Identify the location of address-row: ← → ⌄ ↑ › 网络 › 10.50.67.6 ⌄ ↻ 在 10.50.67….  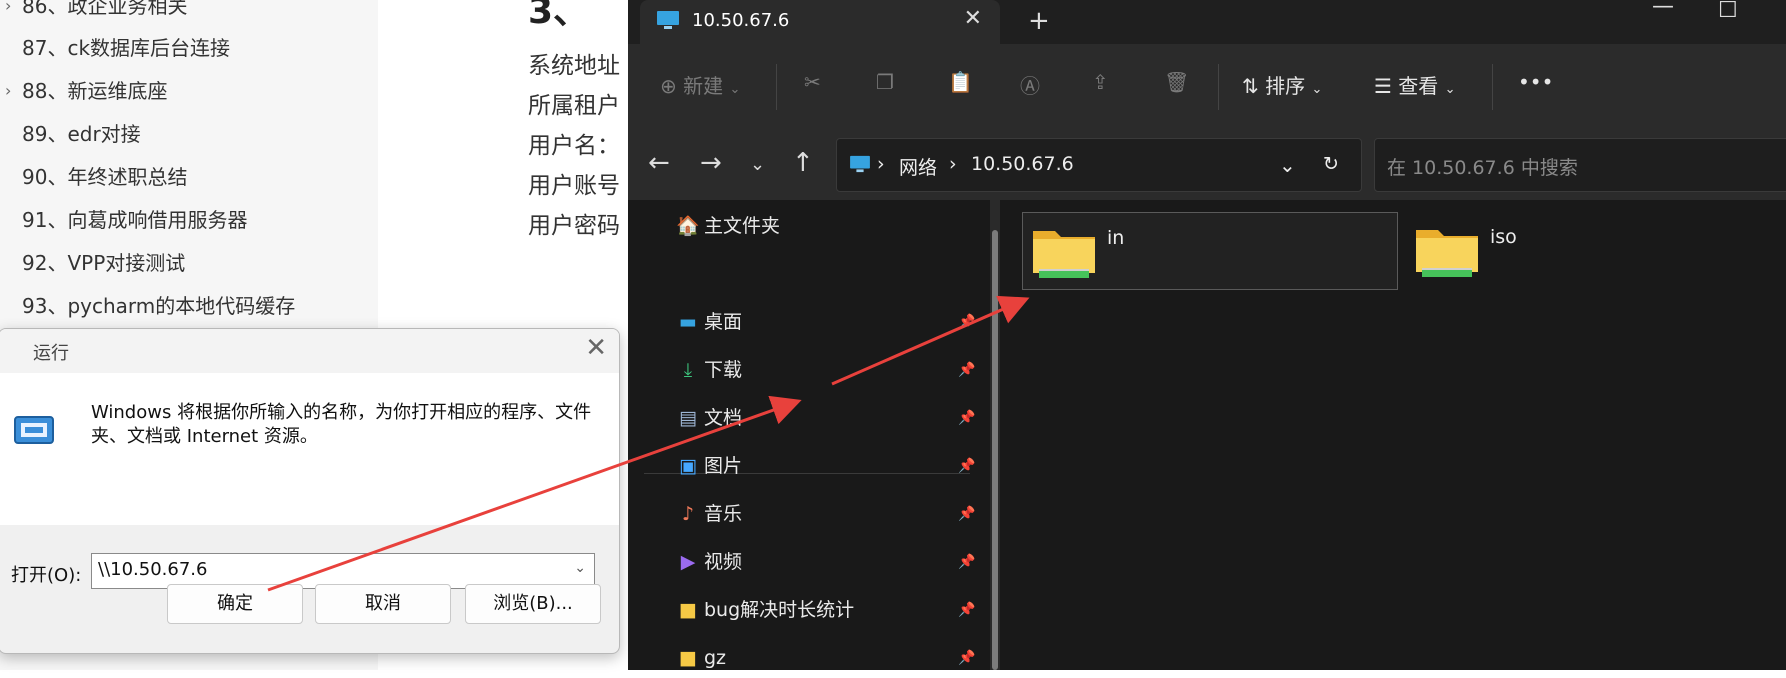
(1207, 165).